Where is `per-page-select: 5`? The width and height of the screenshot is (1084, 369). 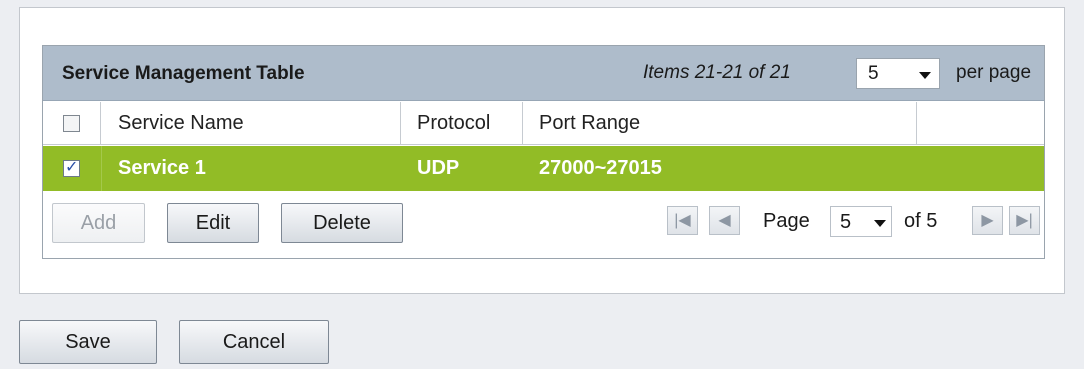
per-page-select: 5 is located at coordinates (898, 73).